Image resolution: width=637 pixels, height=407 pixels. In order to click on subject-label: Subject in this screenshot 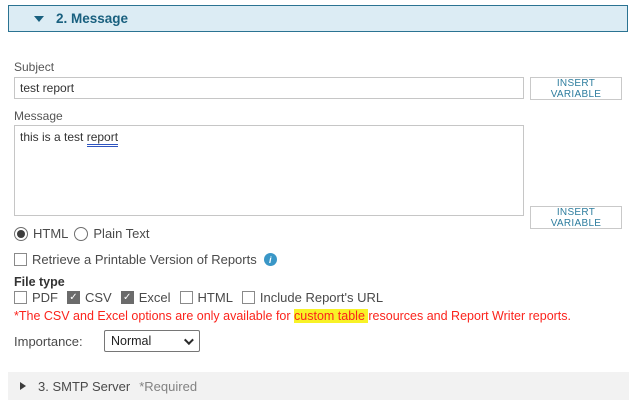, I will do `click(34, 67)`.